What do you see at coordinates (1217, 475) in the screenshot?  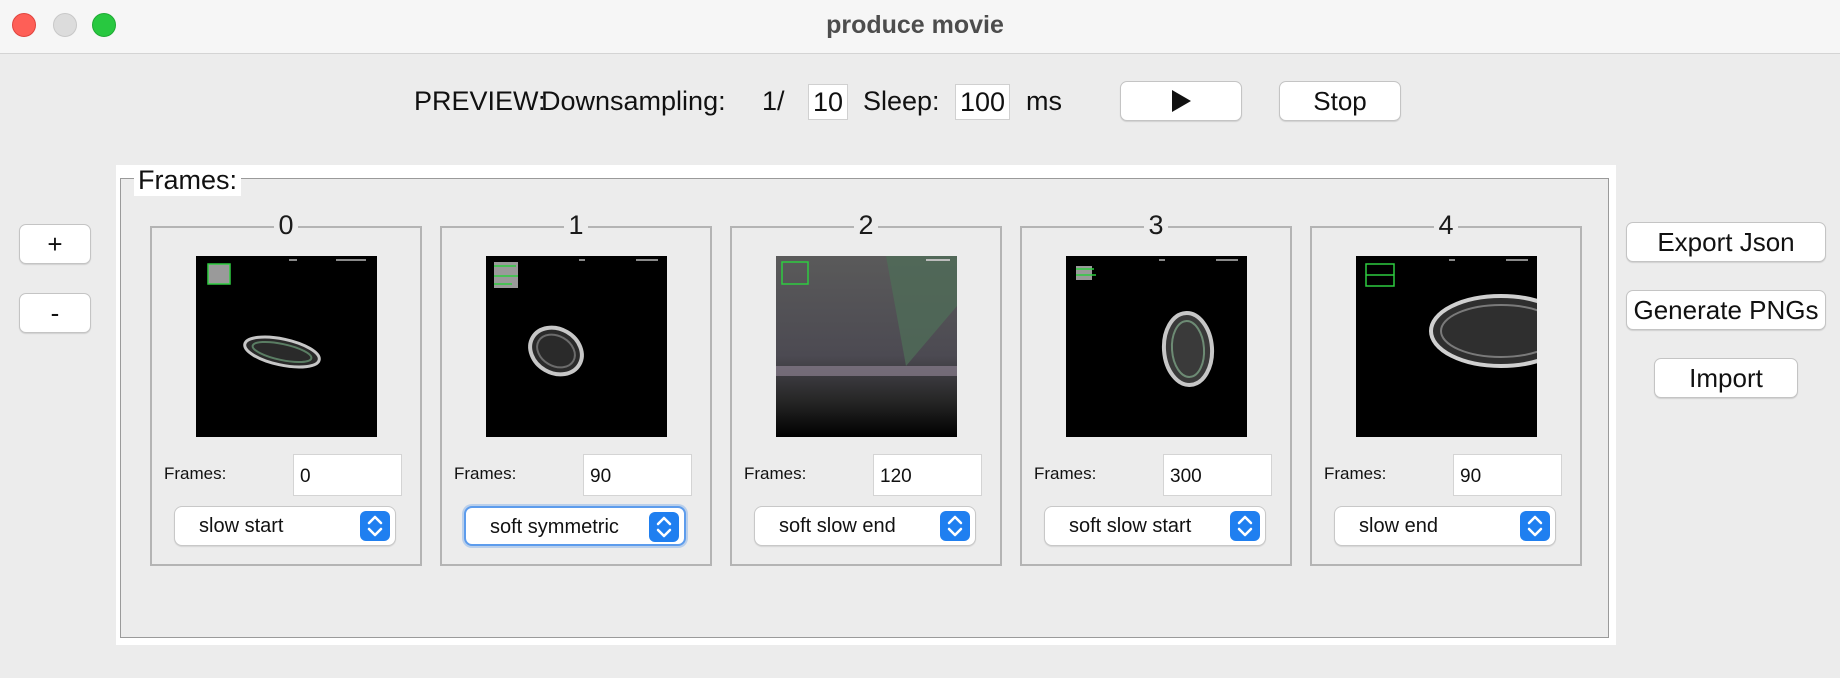 I see `frames-count-input: 300` at bounding box center [1217, 475].